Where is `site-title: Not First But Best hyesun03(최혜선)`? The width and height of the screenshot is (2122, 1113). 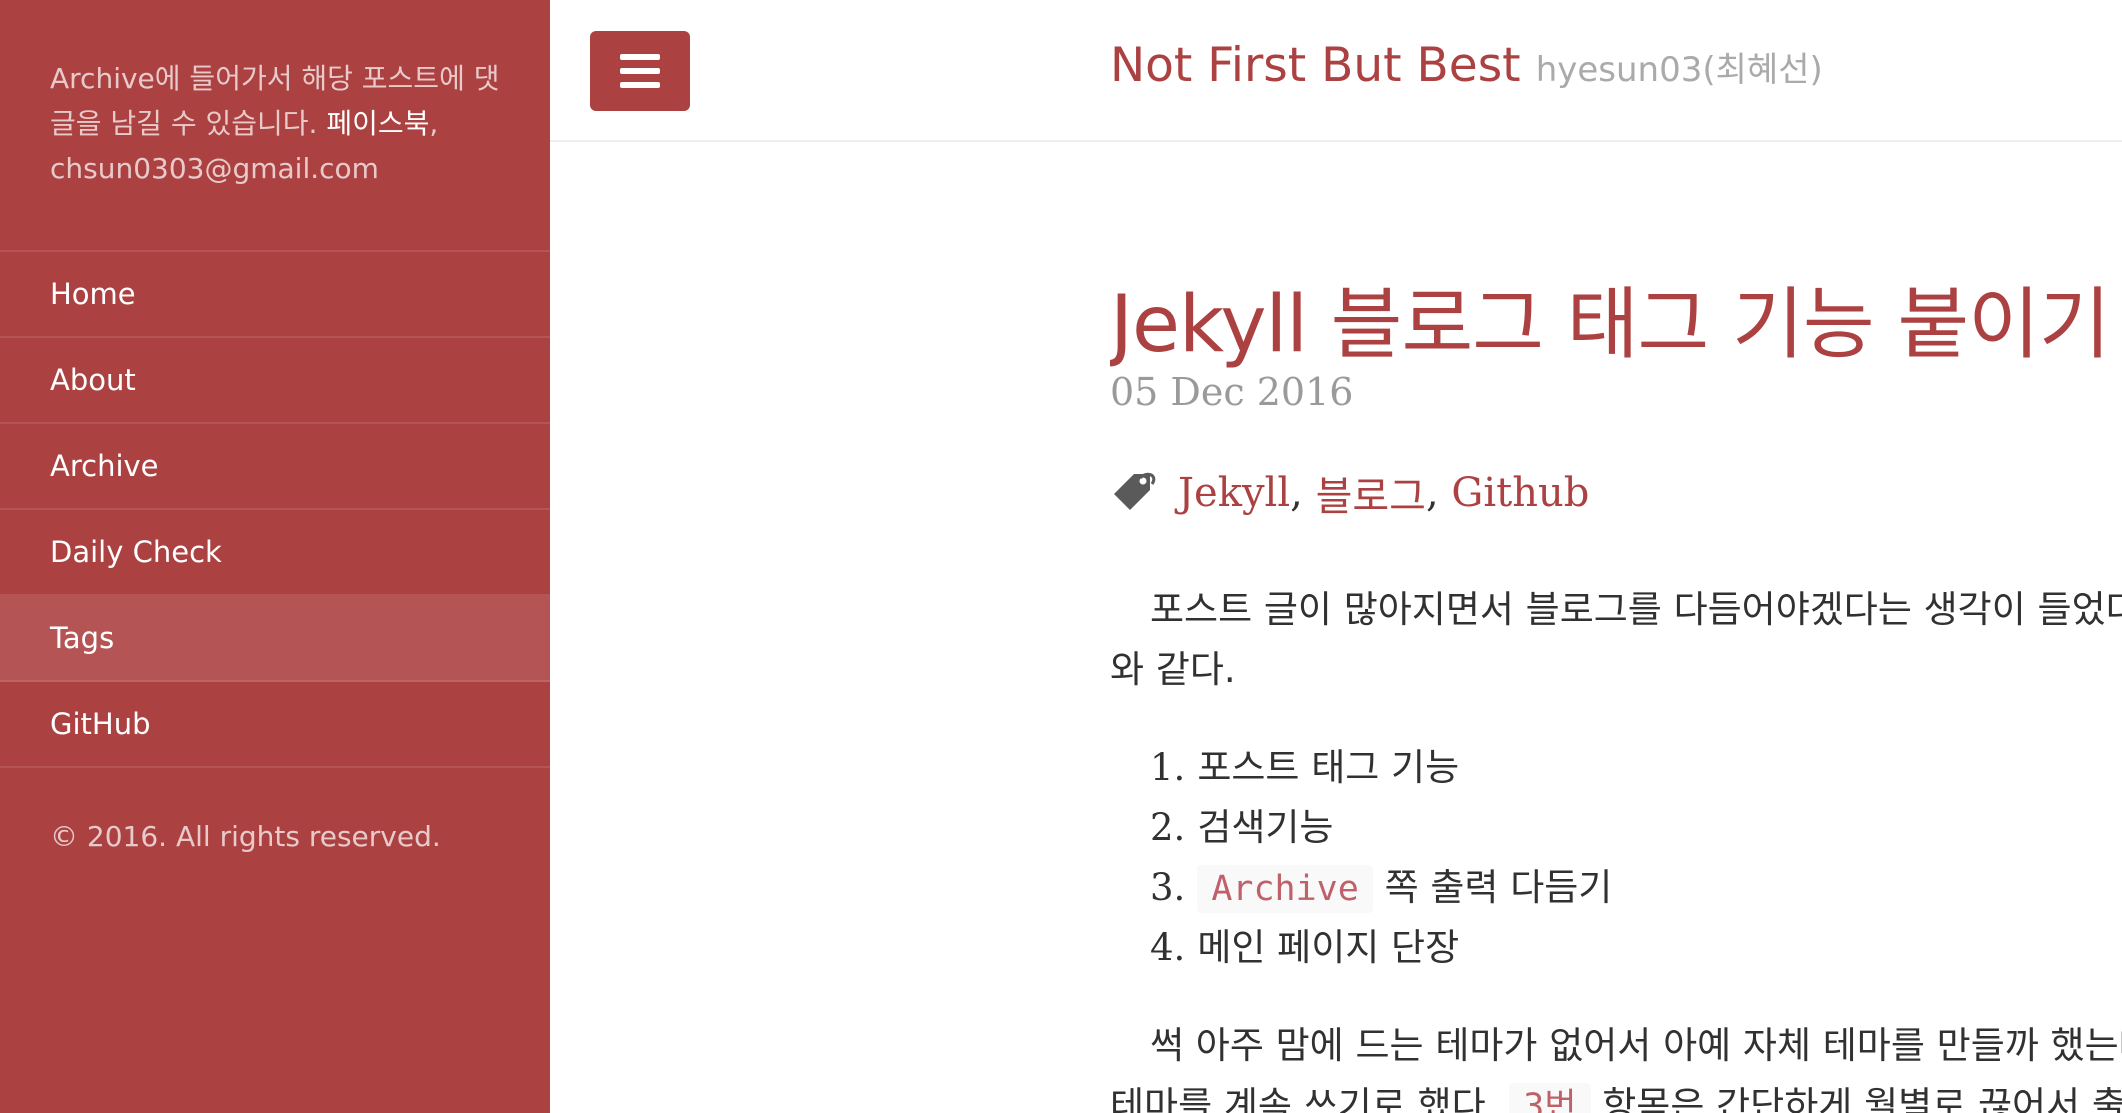
site-title: Not First But Best hyesun03(최혜선) is located at coordinates (1466, 65).